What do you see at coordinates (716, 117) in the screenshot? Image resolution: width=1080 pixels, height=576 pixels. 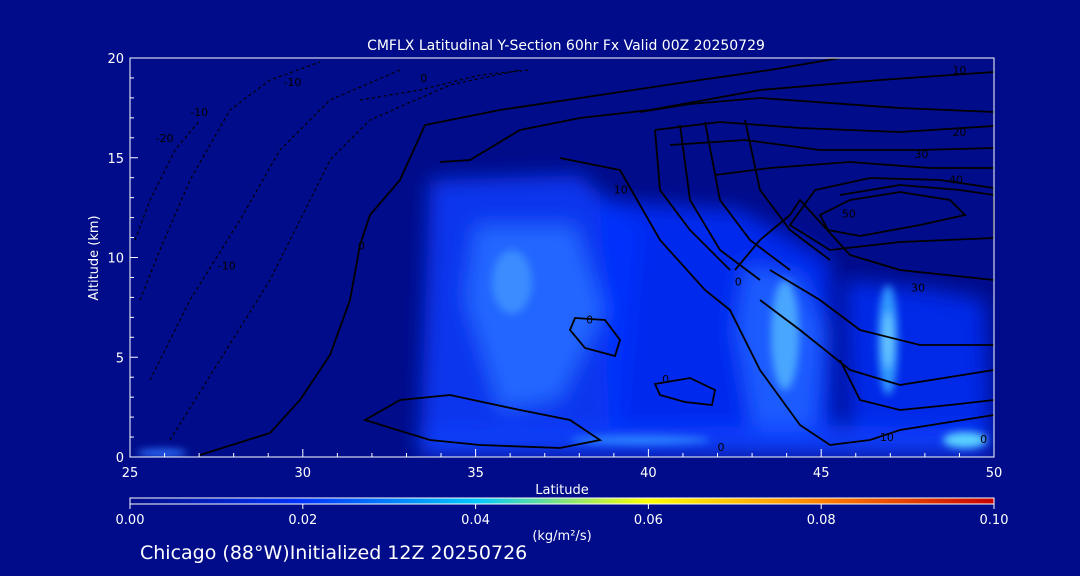 I see `contour-0-upper` at bounding box center [716, 117].